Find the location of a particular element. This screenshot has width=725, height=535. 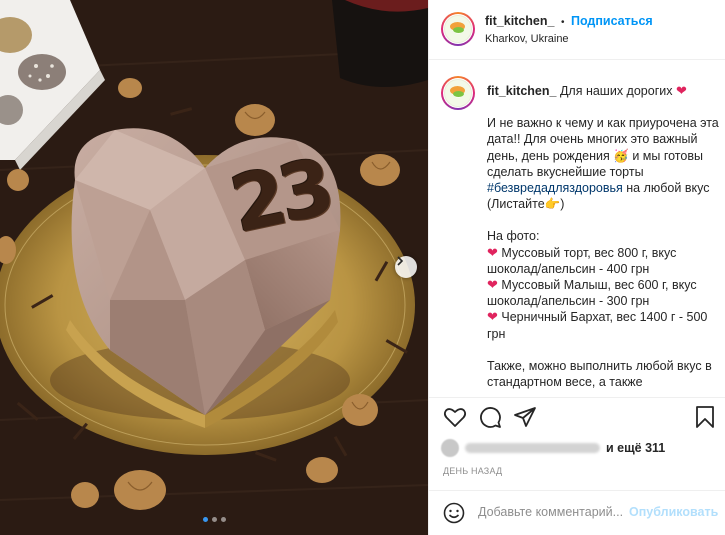

carousel-indicator is located at coordinates (214, 519).